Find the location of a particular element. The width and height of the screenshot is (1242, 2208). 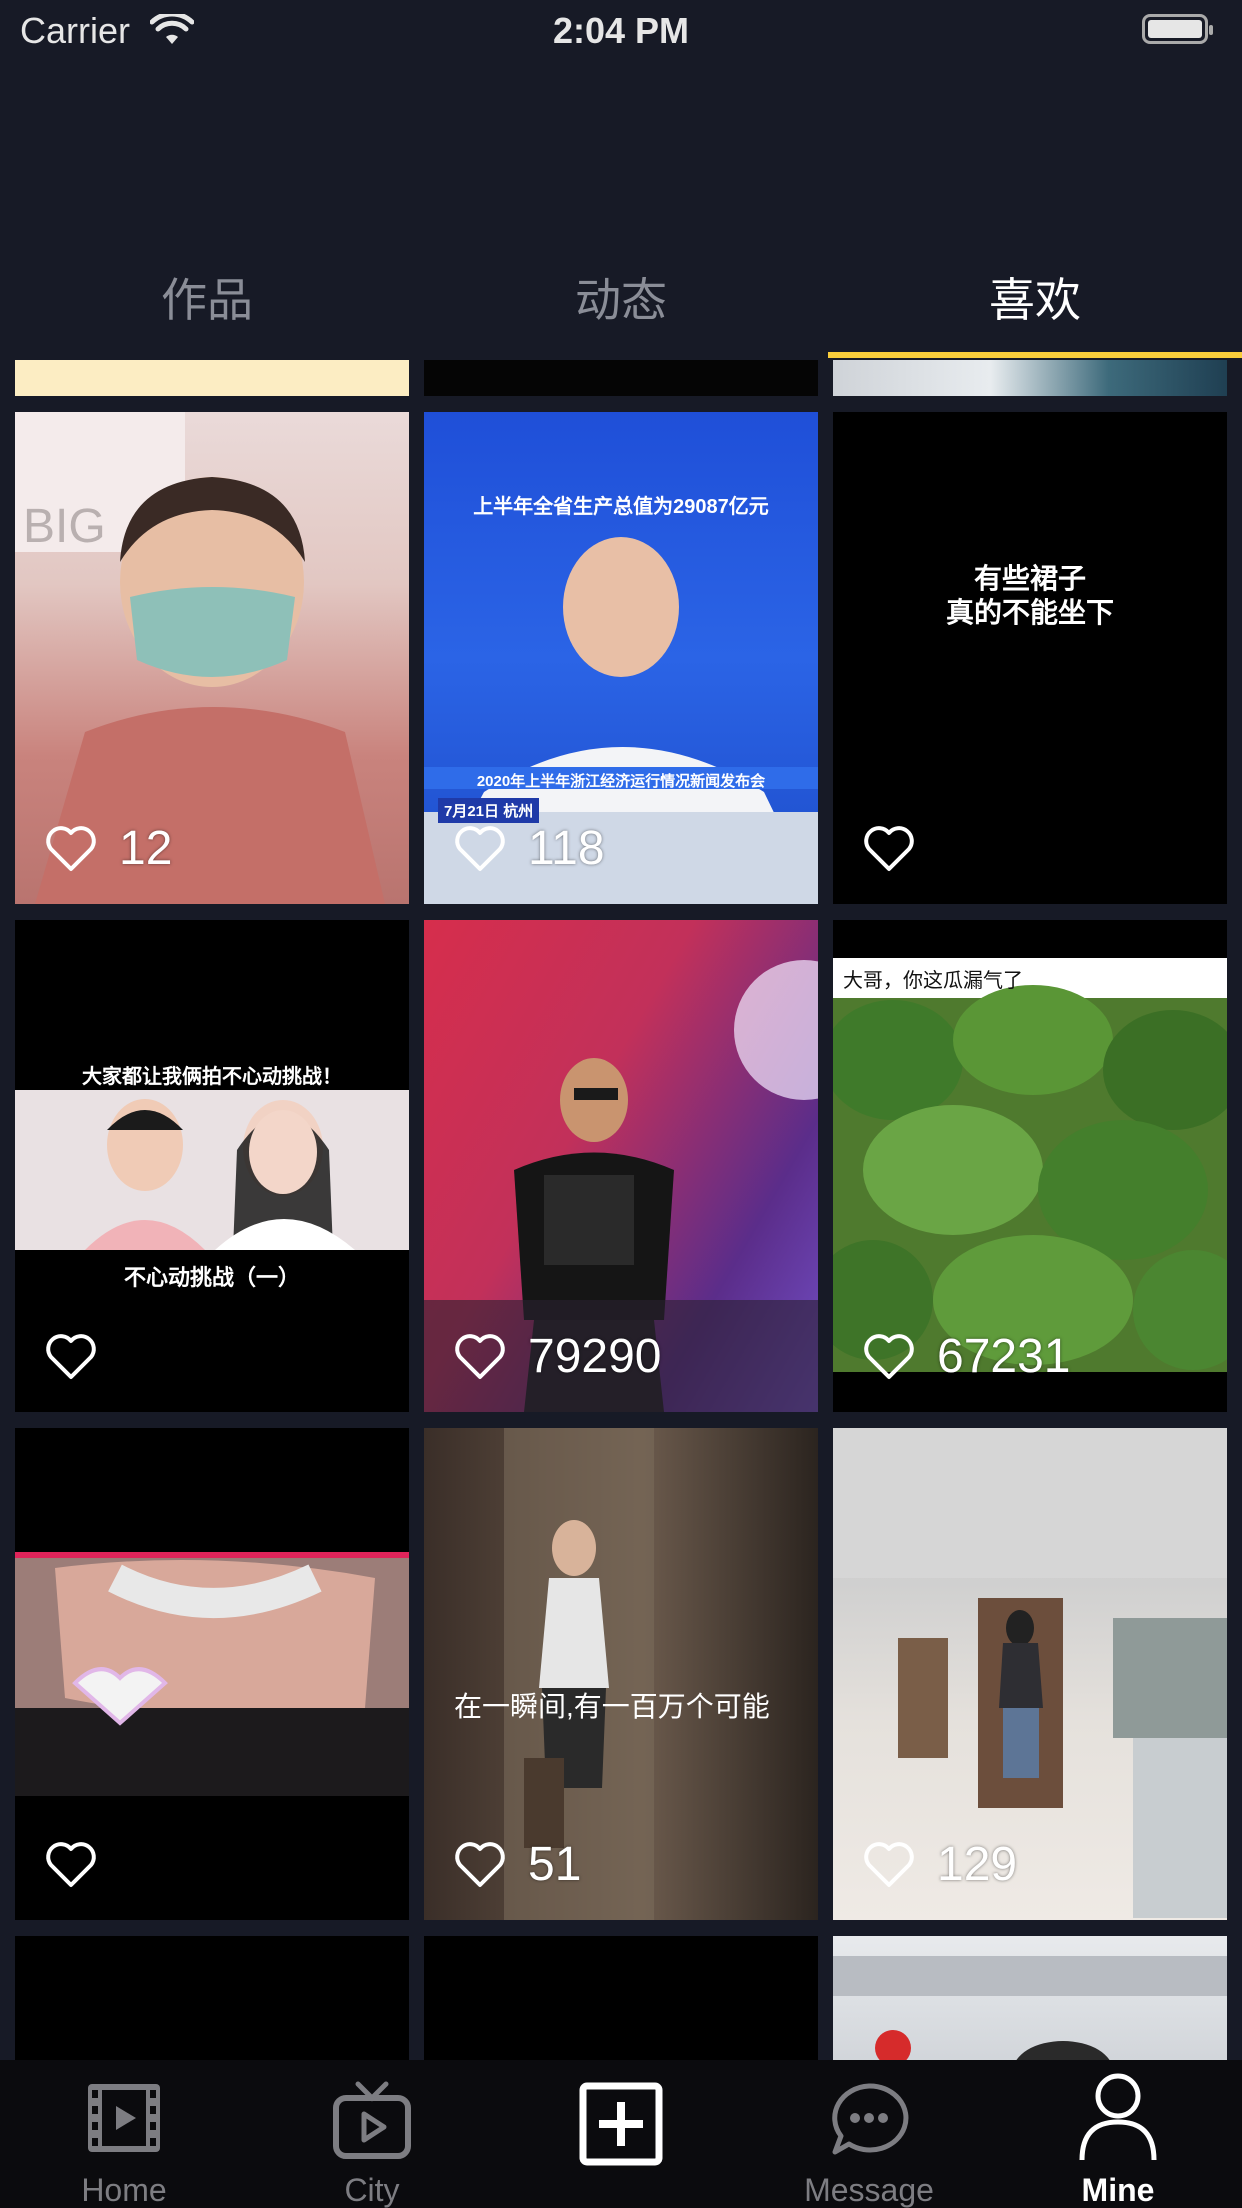

thumbnail-caption: 在一瞬间,有一百万个可能 is located at coordinates (612, 1706).